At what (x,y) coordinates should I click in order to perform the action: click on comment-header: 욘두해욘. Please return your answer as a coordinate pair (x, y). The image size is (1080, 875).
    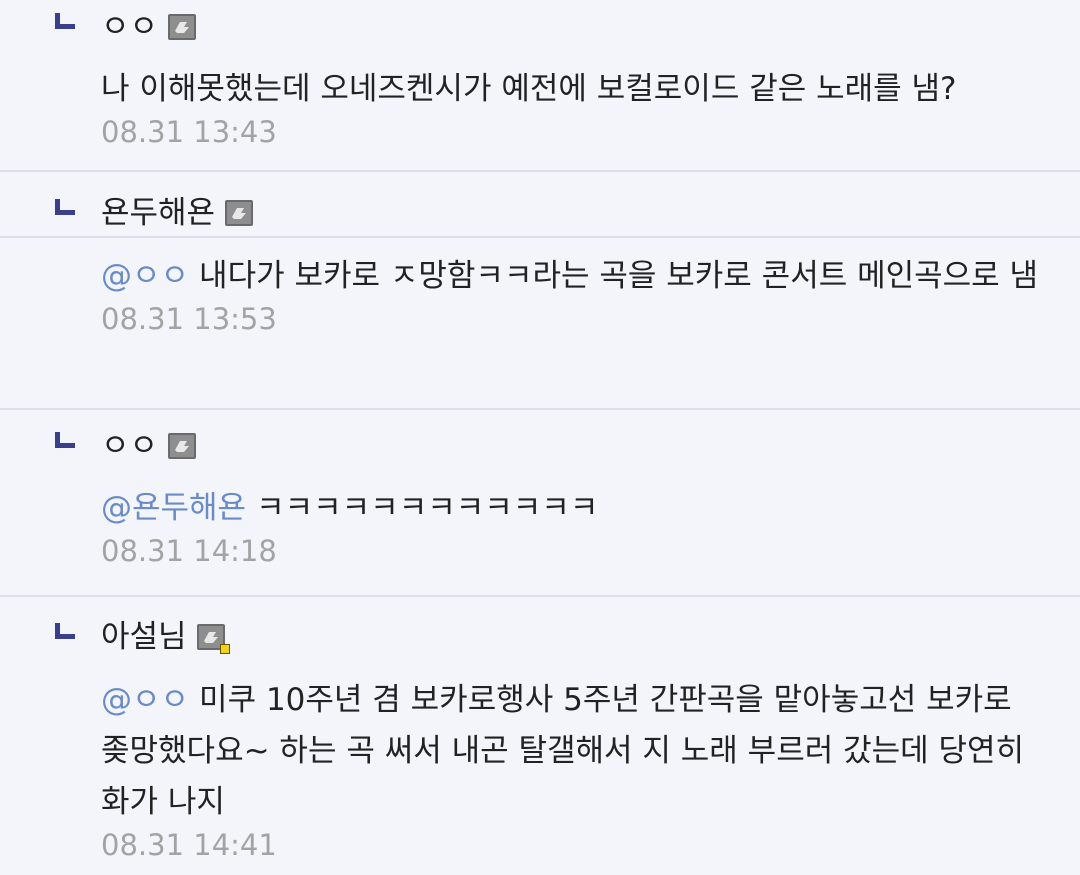
    Looking at the image, I should click on (580, 213).